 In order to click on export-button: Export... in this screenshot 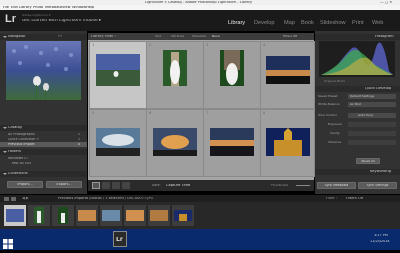, I will do `click(64, 184)`.